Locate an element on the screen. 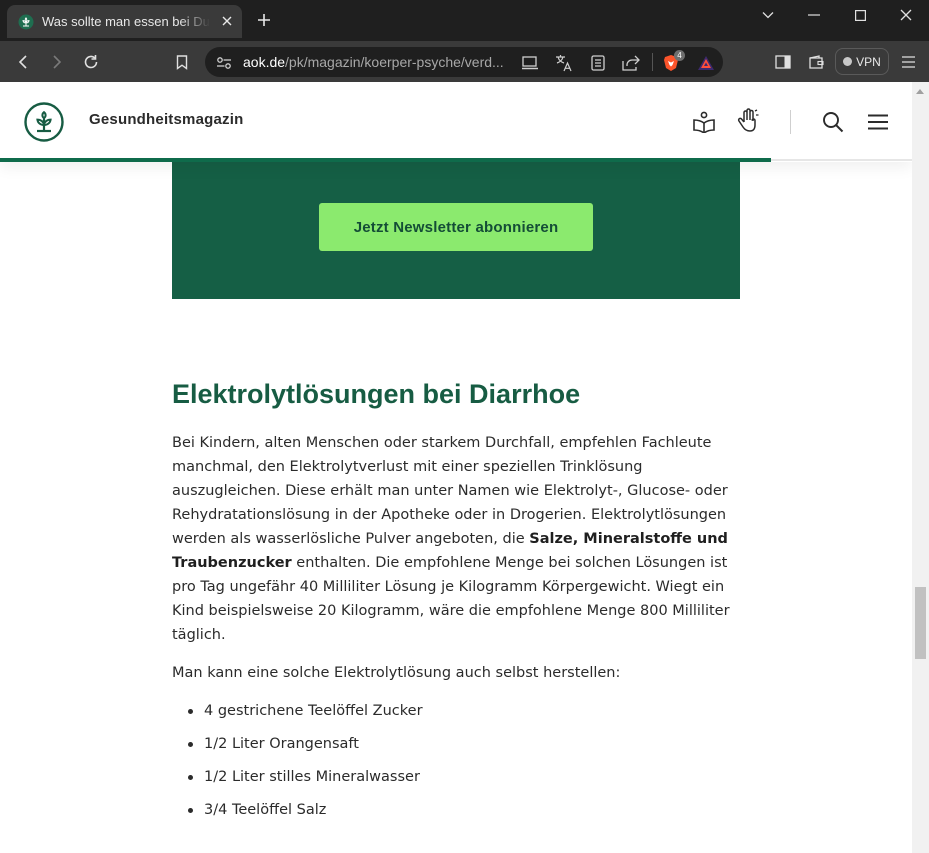  reader-mode-icon is located at coordinates (598, 63).